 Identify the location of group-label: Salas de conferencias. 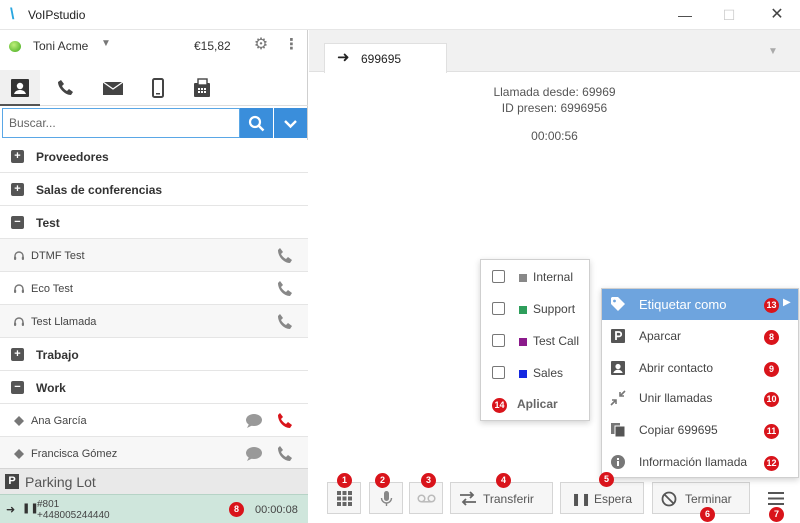
(99, 190).